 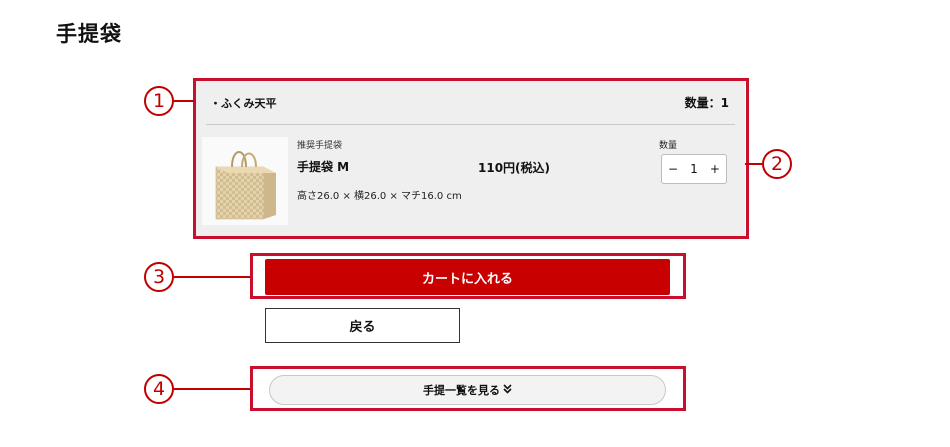 I want to click on product-category: 推奨手提袋, so click(x=320, y=146).